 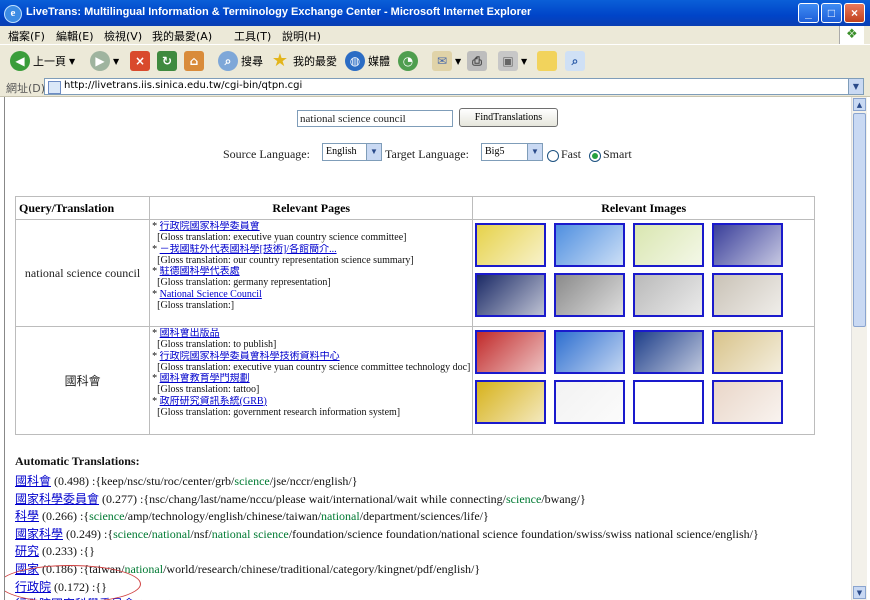 I want to click on stop-button: ×, so click(x=140, y=61).